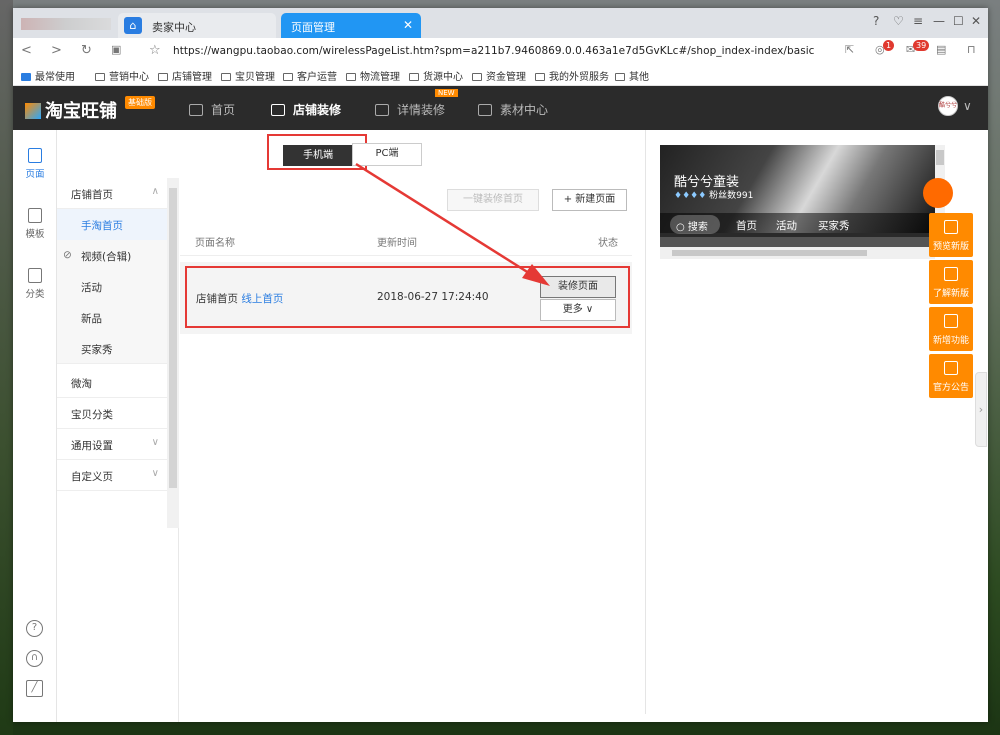  What do you see at coordinates (714, 196) in the screenshot?
I see `fans-count: ♦♦♦♦ 粉丝数991` at bounding box center [714, 196].